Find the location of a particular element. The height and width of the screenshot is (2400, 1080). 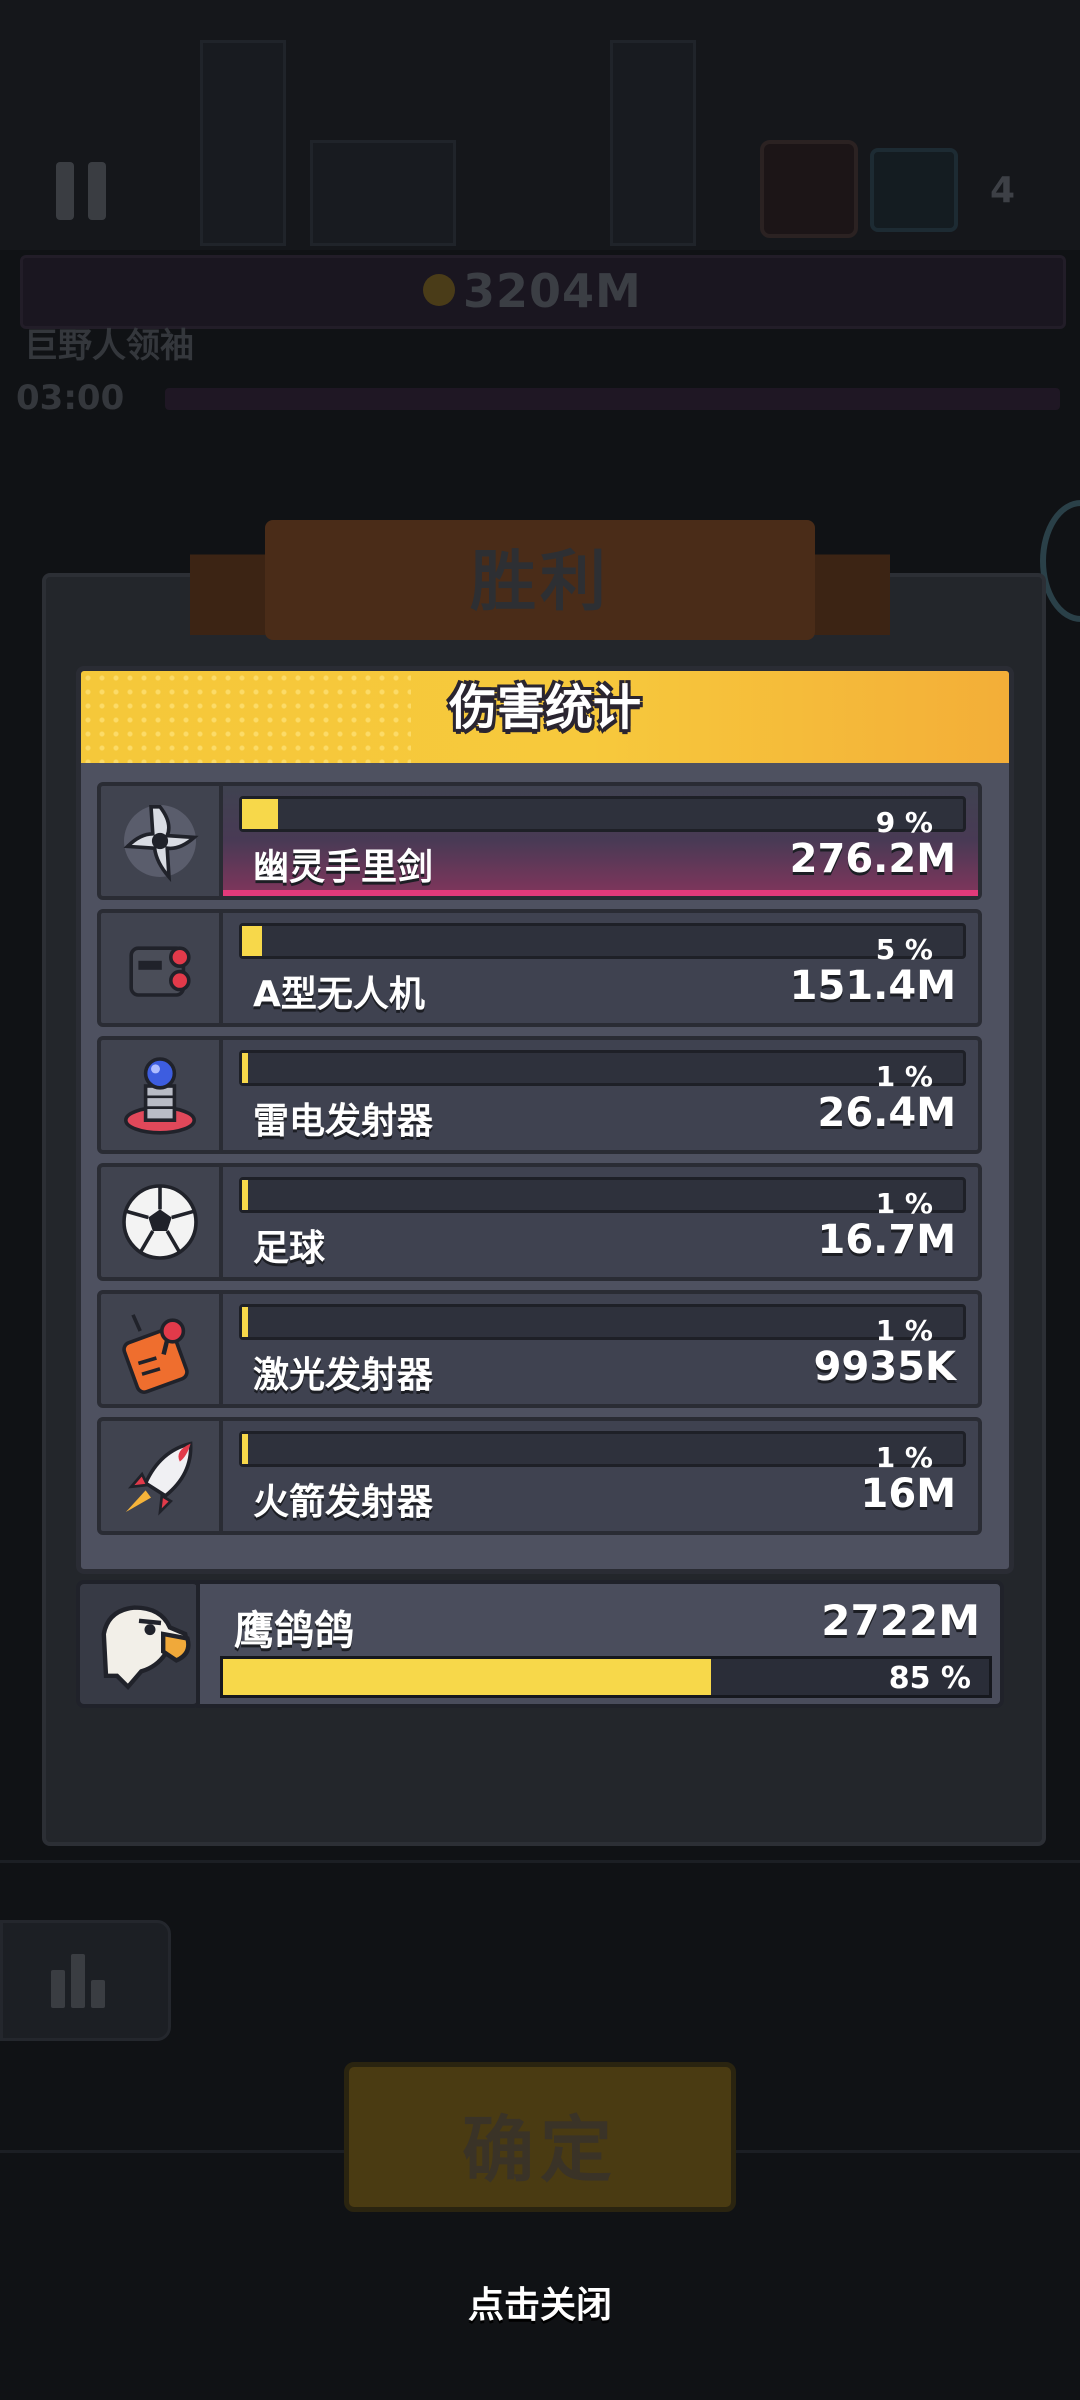

ghost-shuriken-icon is located at coordinates (160, 841).